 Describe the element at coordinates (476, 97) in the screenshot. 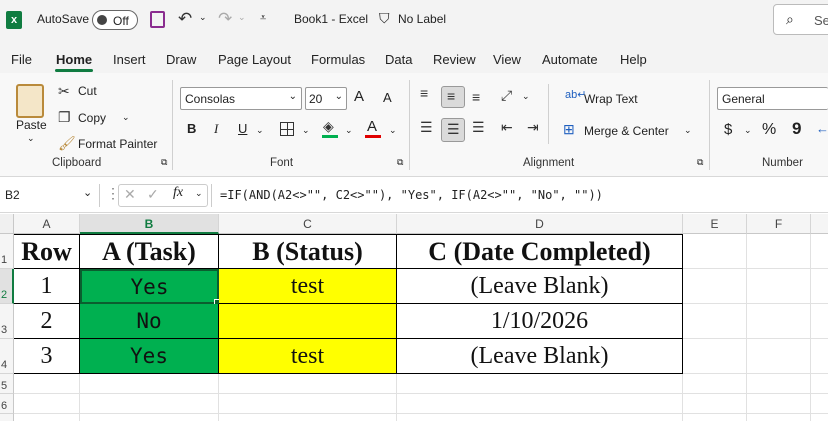

I see `align-bottom-icon: ≡` at that location.